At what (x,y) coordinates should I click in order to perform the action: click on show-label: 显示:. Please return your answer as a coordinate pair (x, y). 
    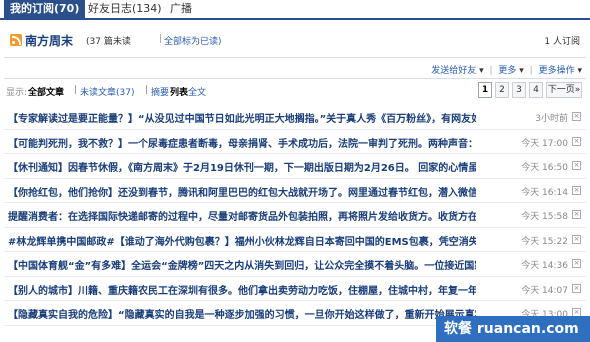
    Looking at the image, I should click on (17, 93).